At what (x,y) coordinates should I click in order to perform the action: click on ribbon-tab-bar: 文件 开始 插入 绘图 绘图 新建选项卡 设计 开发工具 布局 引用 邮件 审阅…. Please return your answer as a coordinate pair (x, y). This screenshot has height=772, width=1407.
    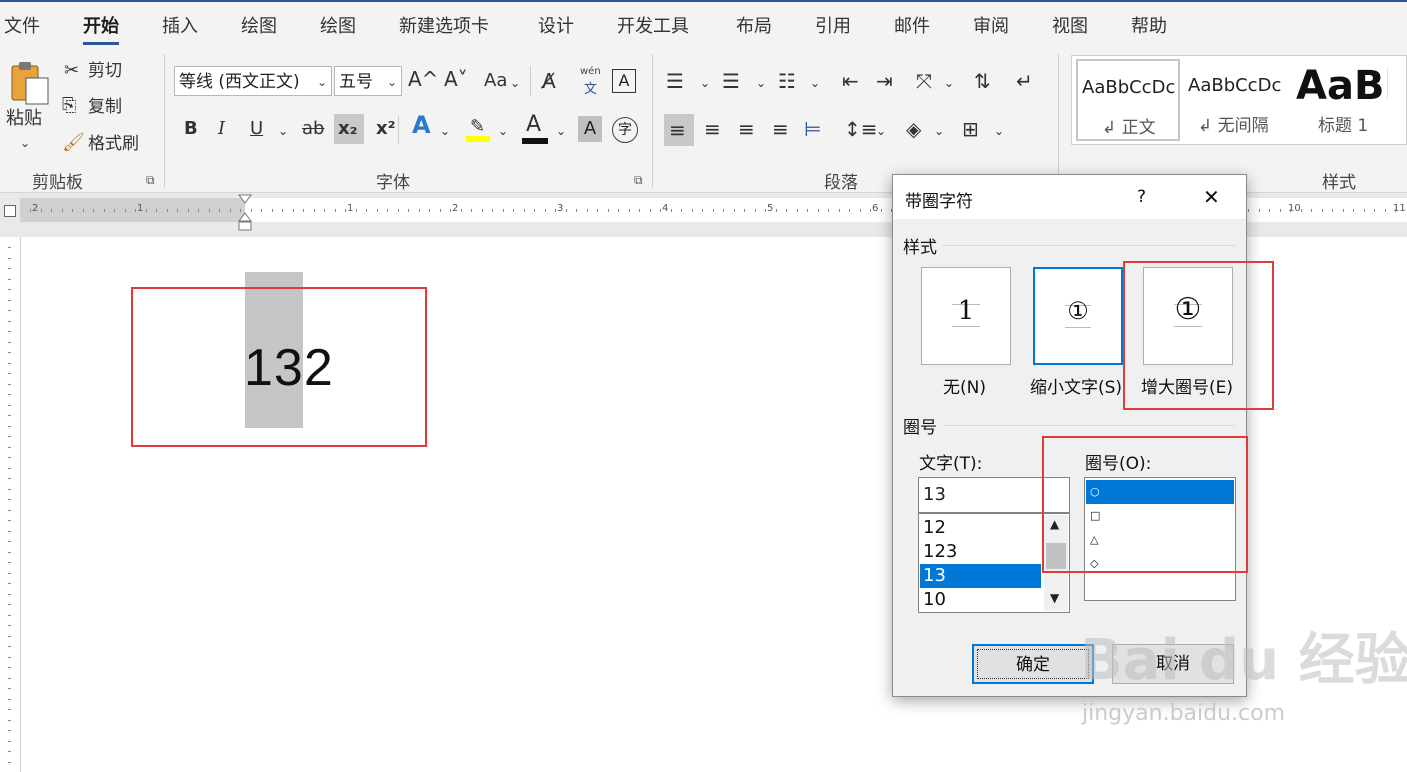
    Looking at the image, I should click on (703, 23).